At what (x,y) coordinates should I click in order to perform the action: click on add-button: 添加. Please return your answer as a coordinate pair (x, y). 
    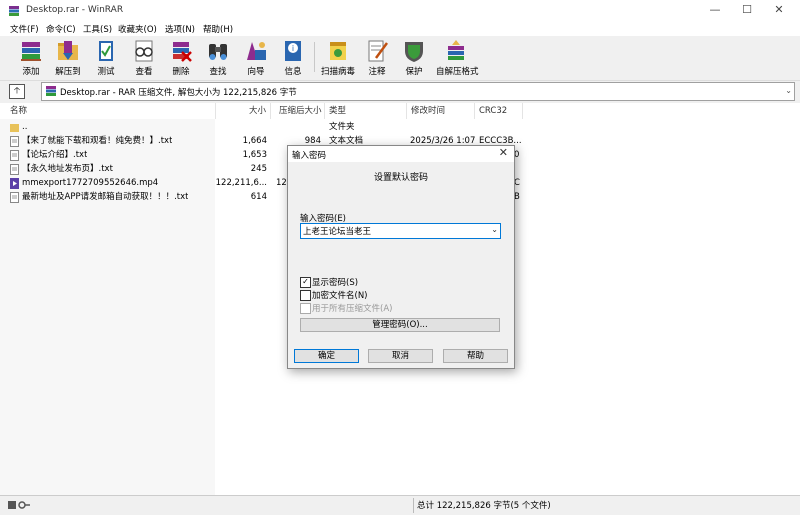
    Looking at the image, I should click on (31, 58).